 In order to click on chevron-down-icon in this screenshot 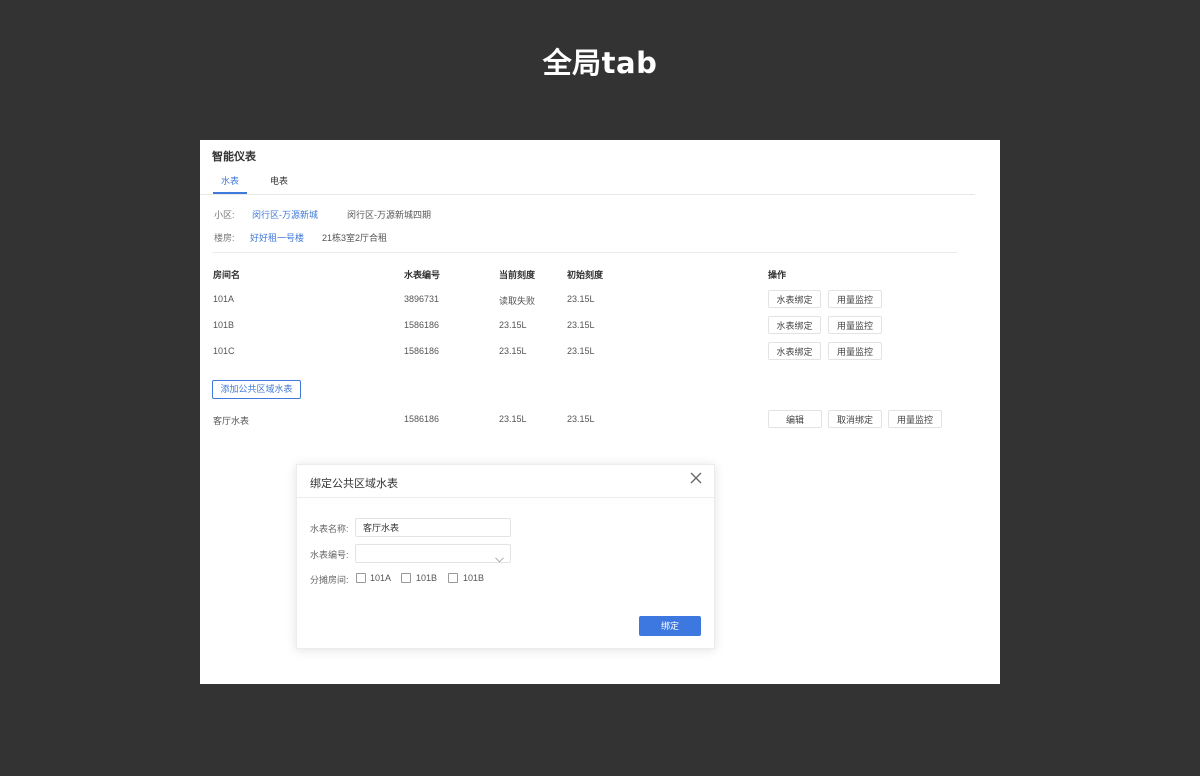, I will do `click(499, 559)`.